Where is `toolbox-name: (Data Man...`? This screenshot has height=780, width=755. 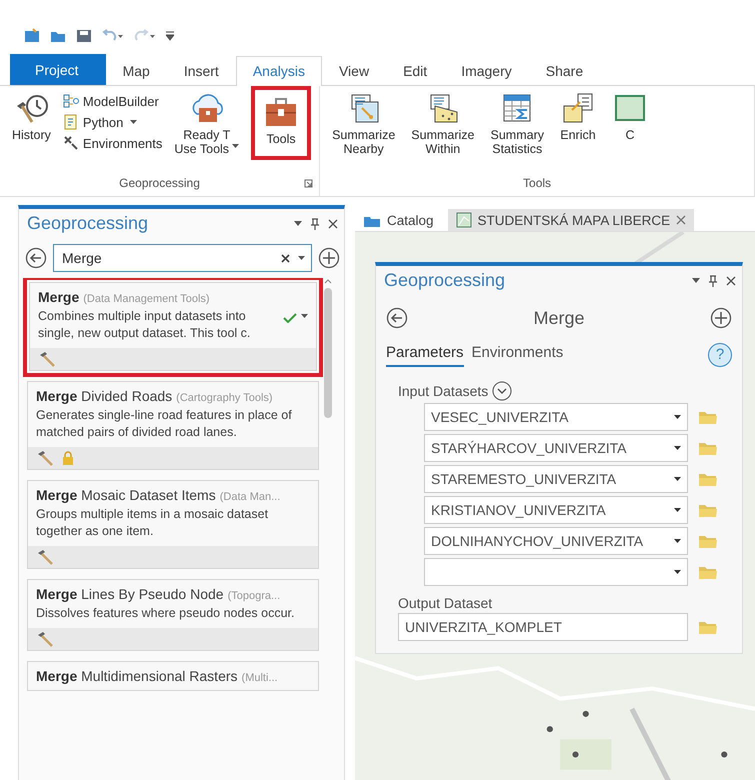
toolbox-name: (Data Man... is located at coordinates (250, 497).